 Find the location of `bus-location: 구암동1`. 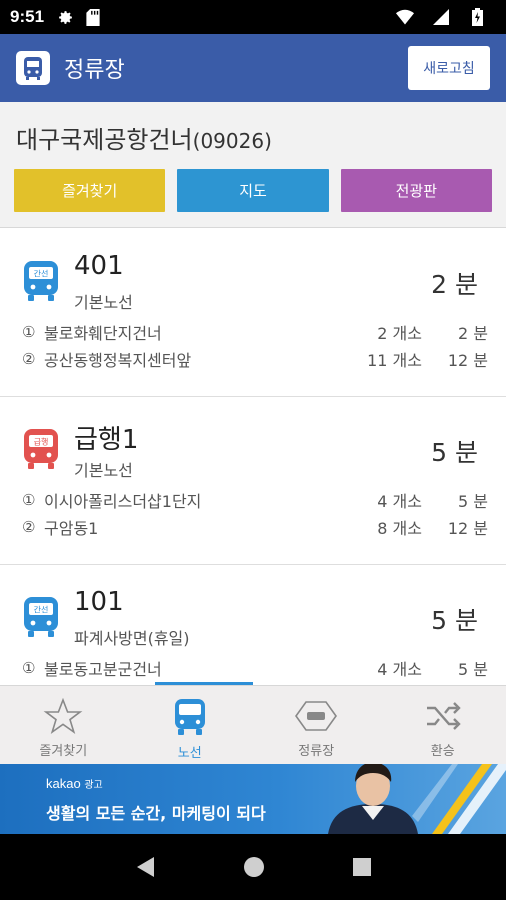

bus-location: 구암동1 is located at coordinates (71, 528).